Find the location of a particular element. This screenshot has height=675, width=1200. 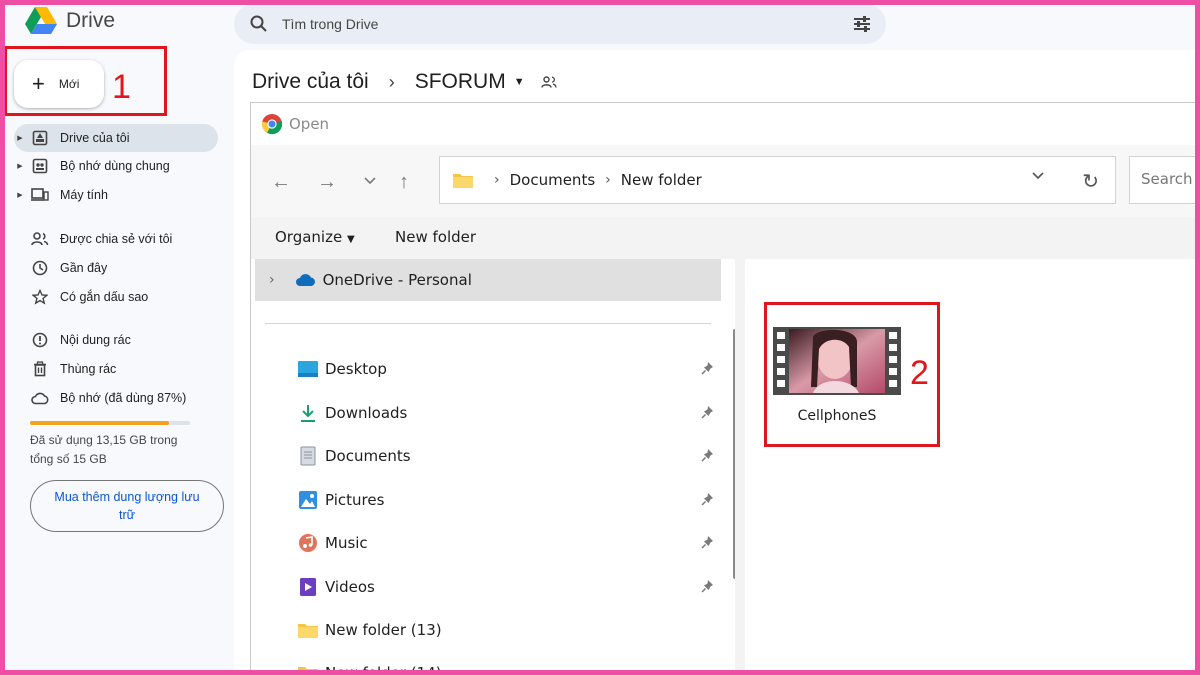

sidebar-item-label: Thùng rác is located at coordinates (88, 369).